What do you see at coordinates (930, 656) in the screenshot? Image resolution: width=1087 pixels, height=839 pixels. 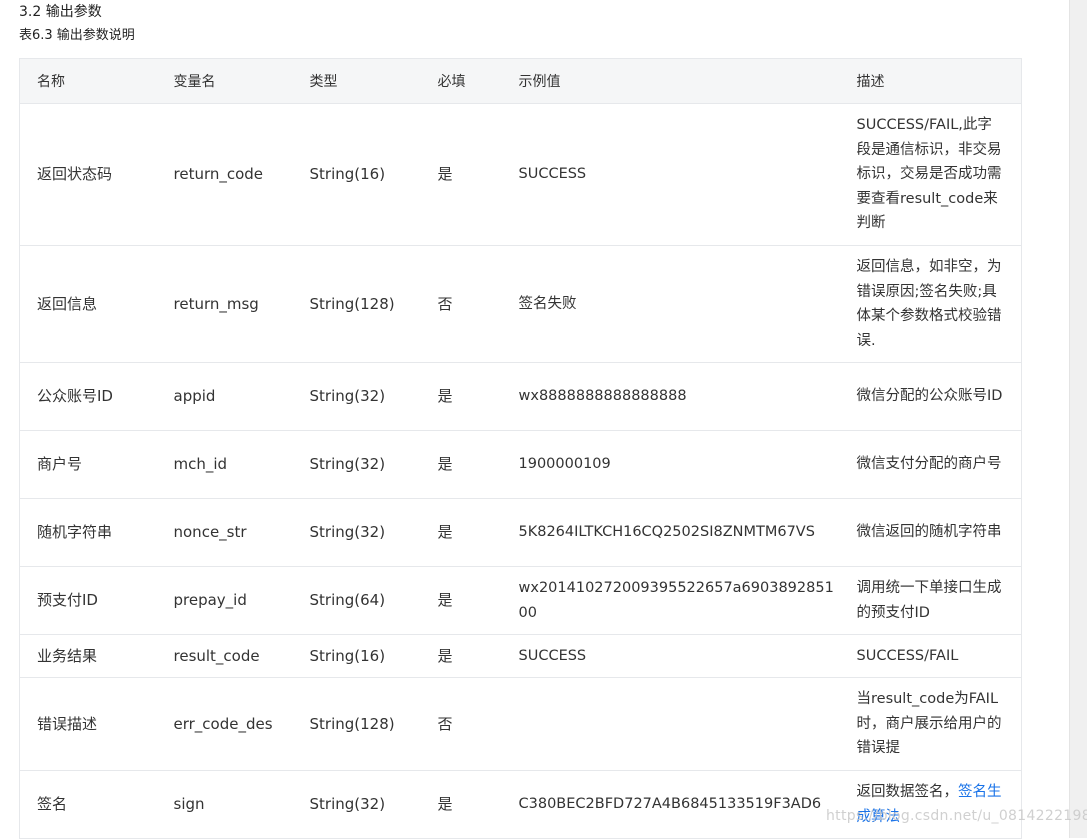 I see `cell-description: SUCCESS/FAIL` at bounding box center [930, 656].